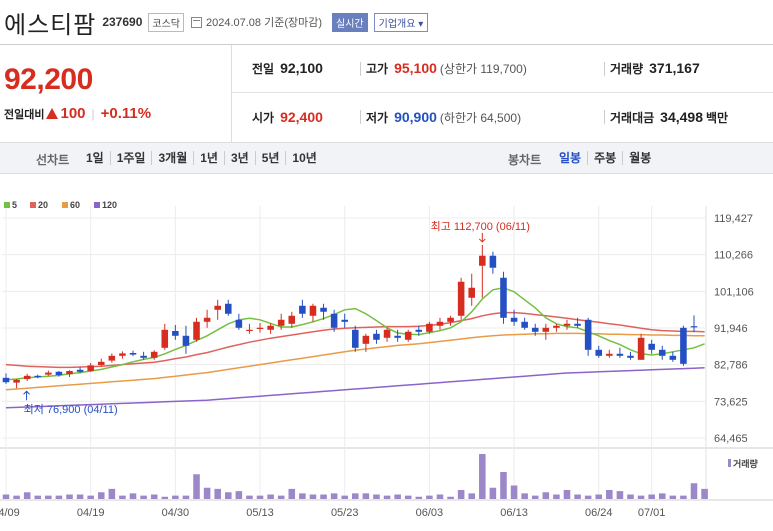 This screenshot has height=531, width=773. What do you see at coordinates (681, 116) in the screenshot?
I see `stat-amount-value: 34,498` at bounding box center [681, 116].